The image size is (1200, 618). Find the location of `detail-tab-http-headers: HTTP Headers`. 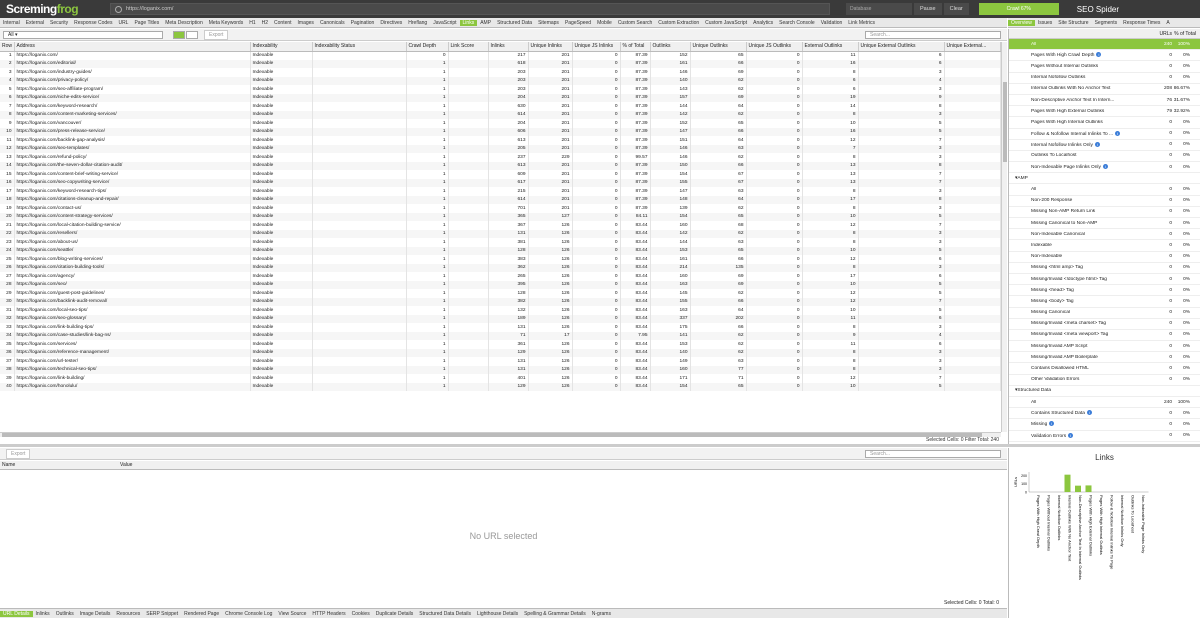

detail-tab-http-headers: HTTP Headers is located at coordinates (328, 614).